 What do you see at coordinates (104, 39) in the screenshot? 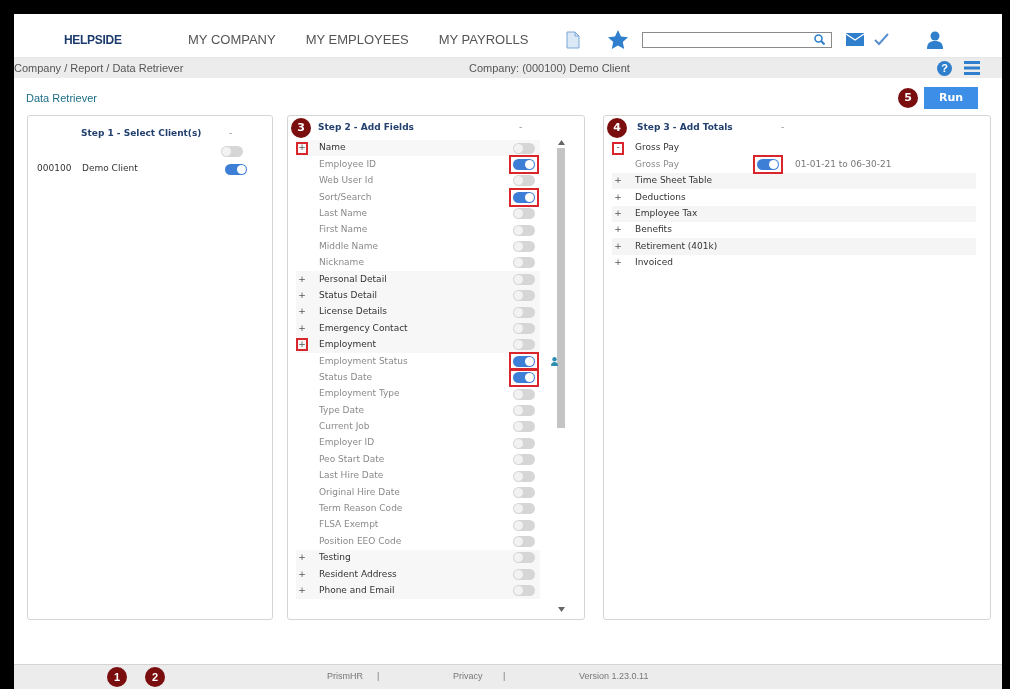
I see `logo: HELPSIDE` at bounding box center [104, 39].